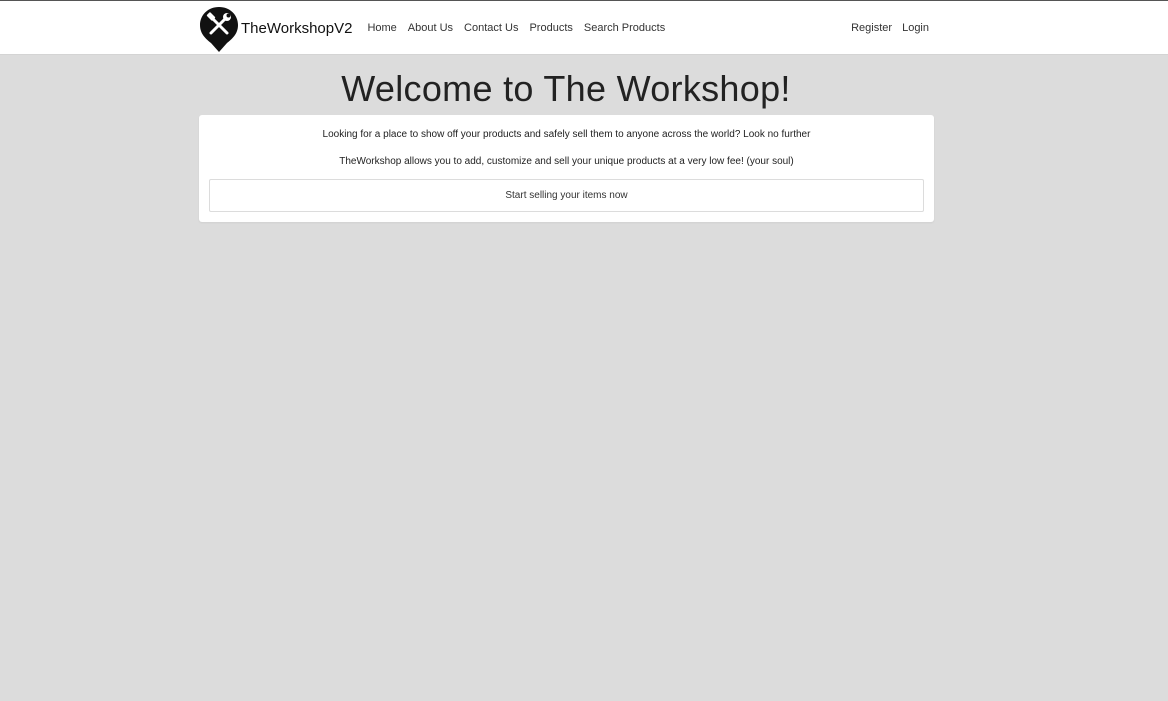 This screenshot has width=1168, height=701. I want to click on nav-link-products: Products, so click(550, 28).